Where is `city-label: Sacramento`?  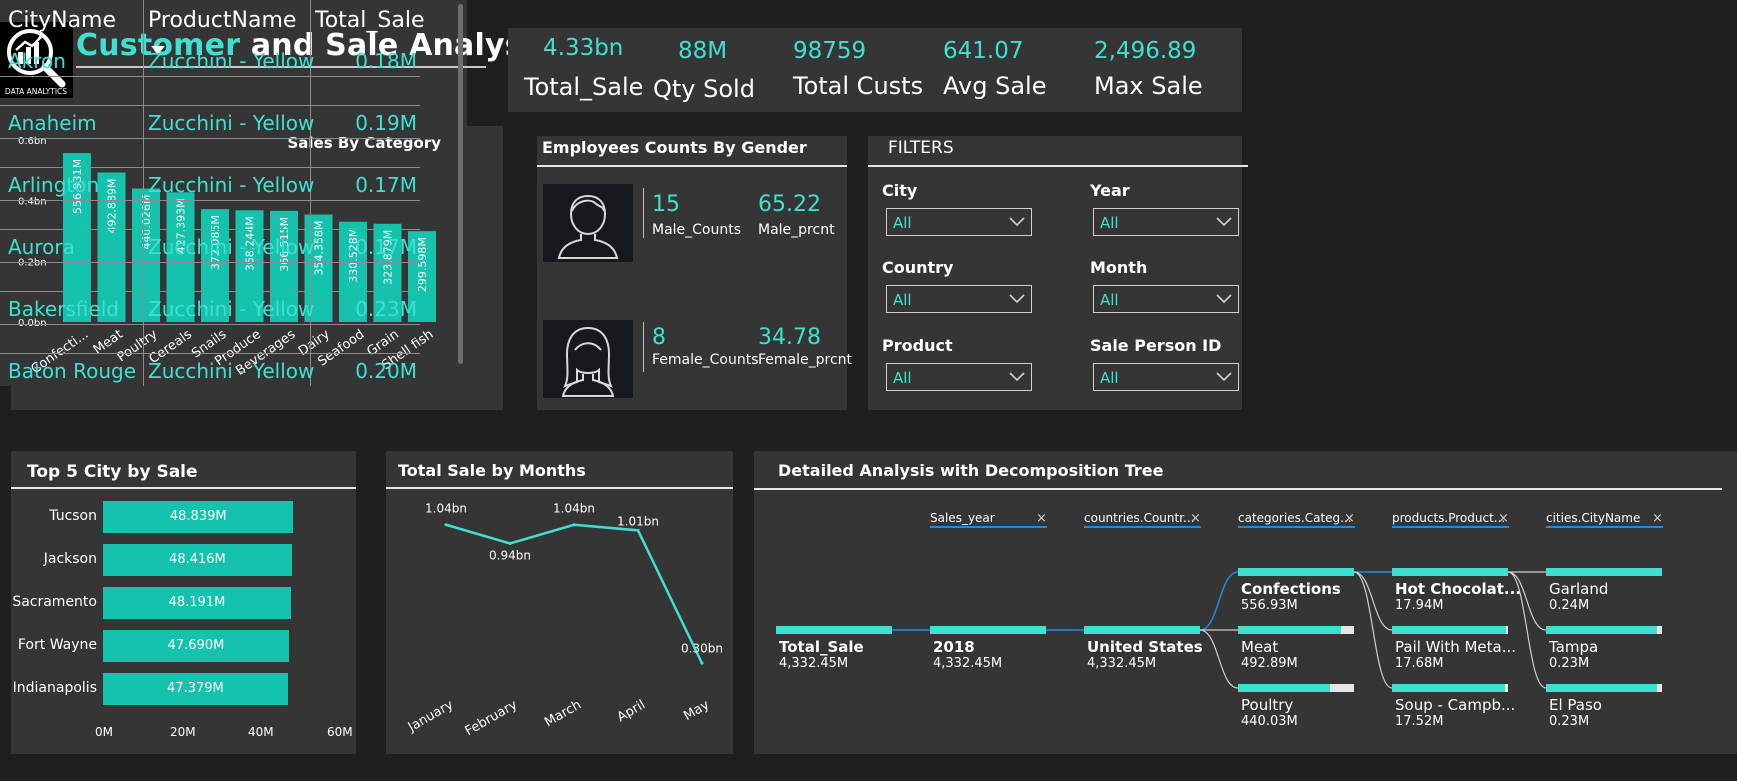
city-label: Sacramento is located at coordinates (54, 602).